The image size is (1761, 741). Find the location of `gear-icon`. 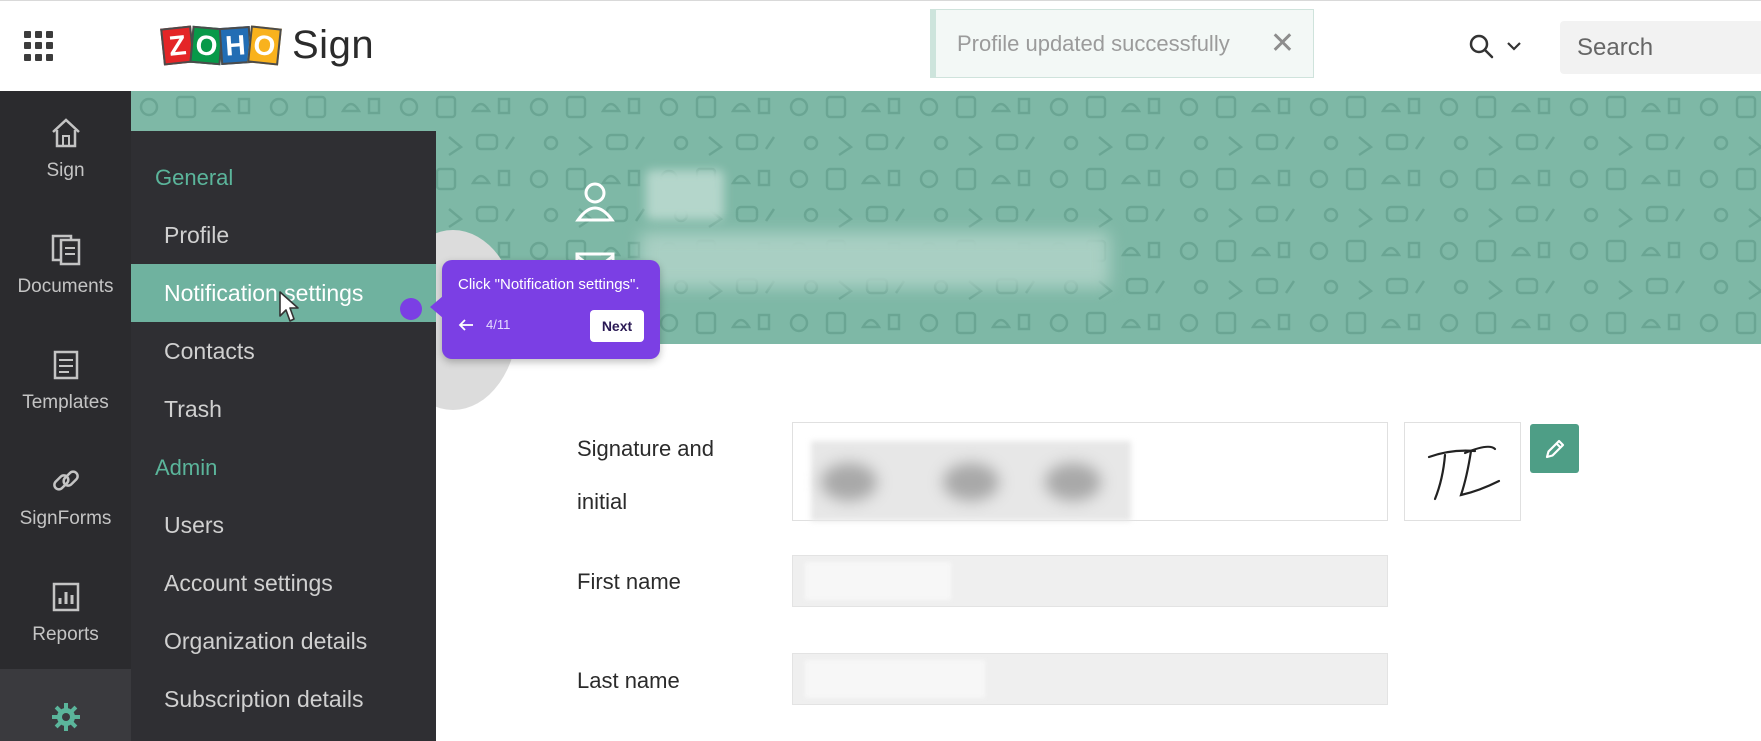

gear-icon is located at coordinates (65, 717).